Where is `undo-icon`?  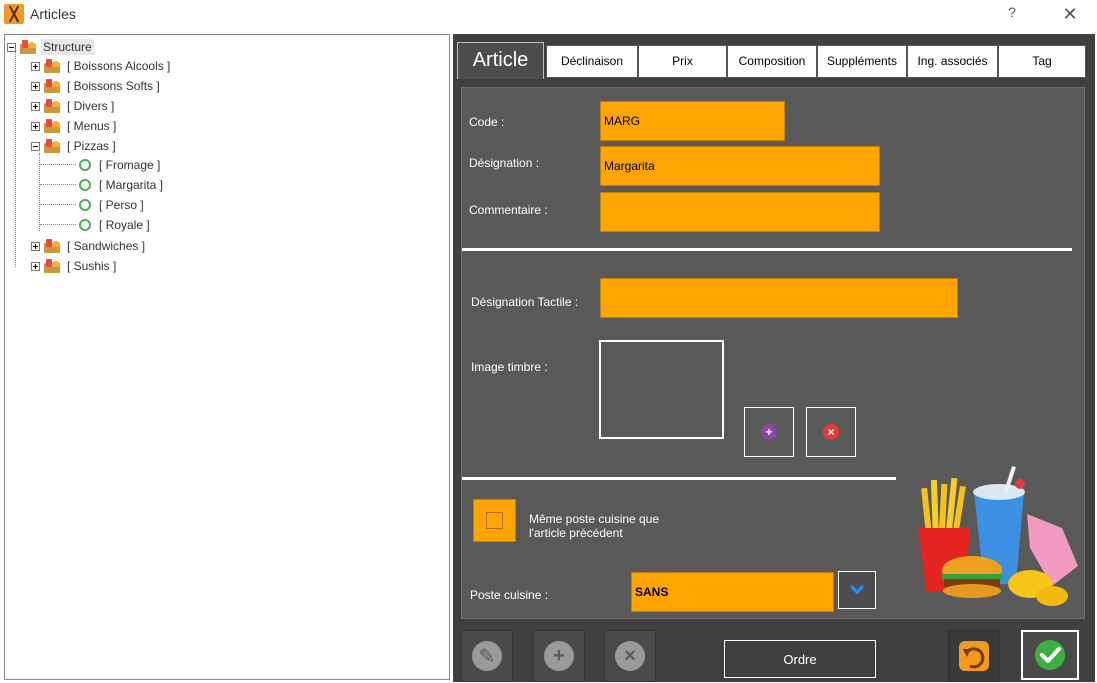
undo-icon is located at coordinates (974, 656).